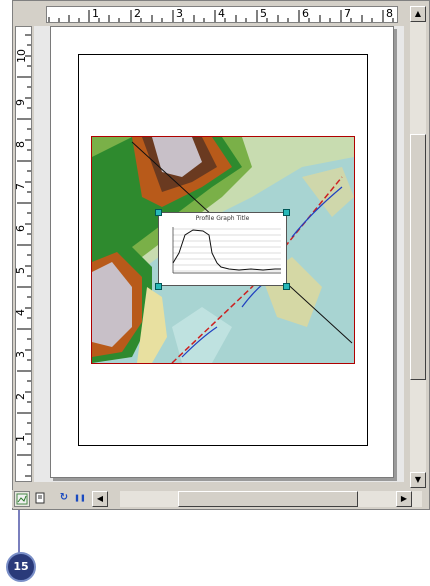 This screenshot has width=430, height=586. What do you see at coordinates (404, 499) in the screenshot?
I see `scroll-right-button: ▶` at bounding box center [404, 499].